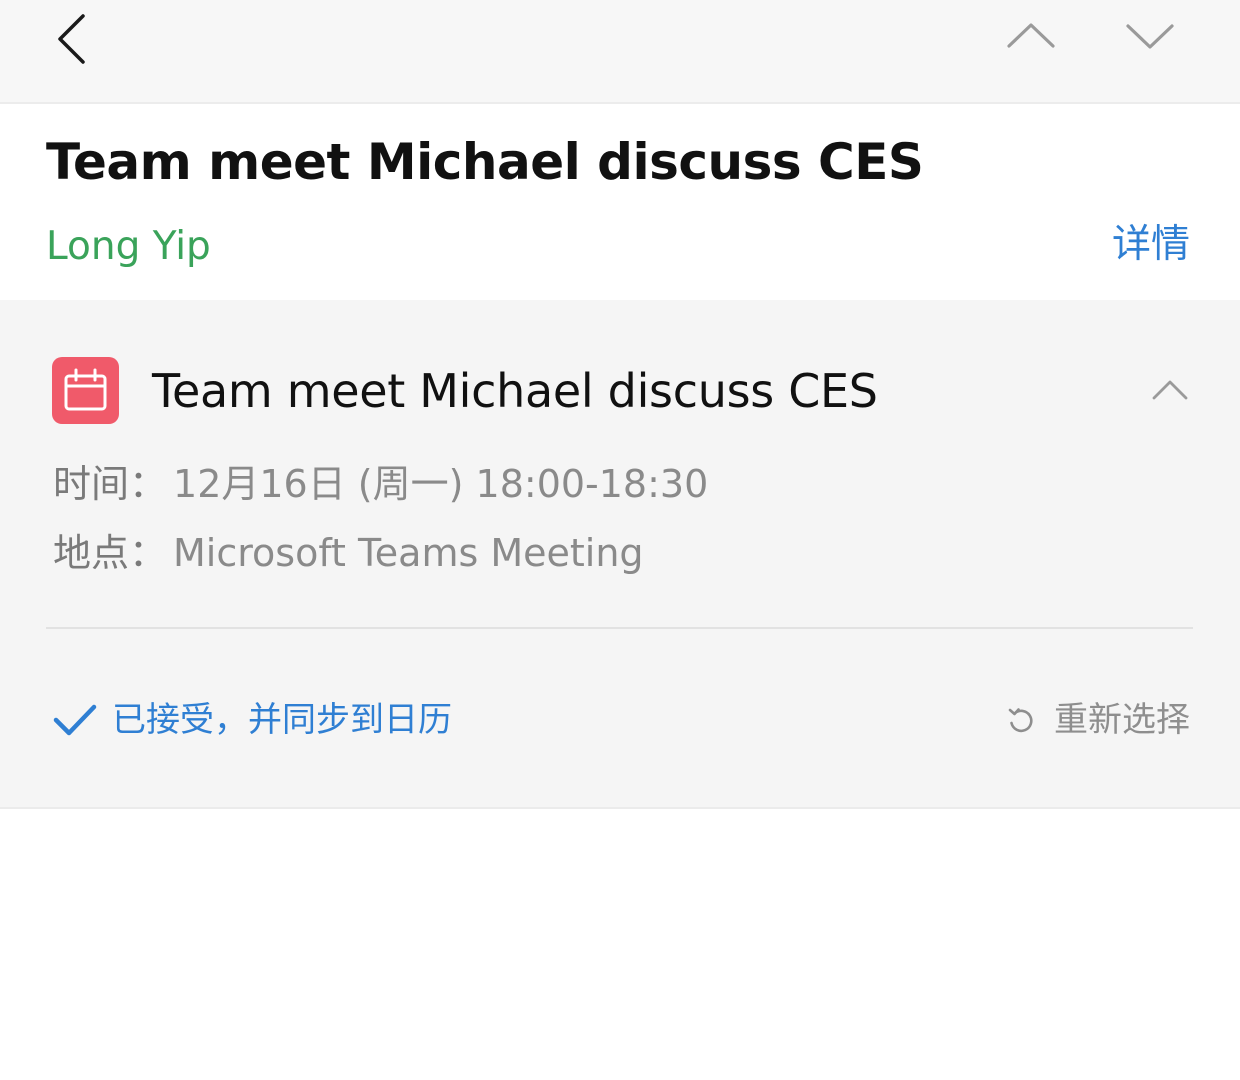 The height and width of the screenshot is (1080, 1240). Describe the element at coordinates (110, 484) in the screenshot. I see `time-label: 时间：` at that location.